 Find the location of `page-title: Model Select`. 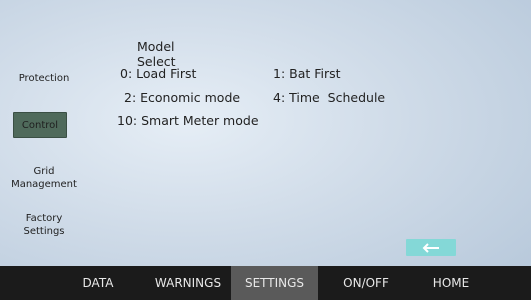

page-title: Model Select is located at coordinates (156, 54).